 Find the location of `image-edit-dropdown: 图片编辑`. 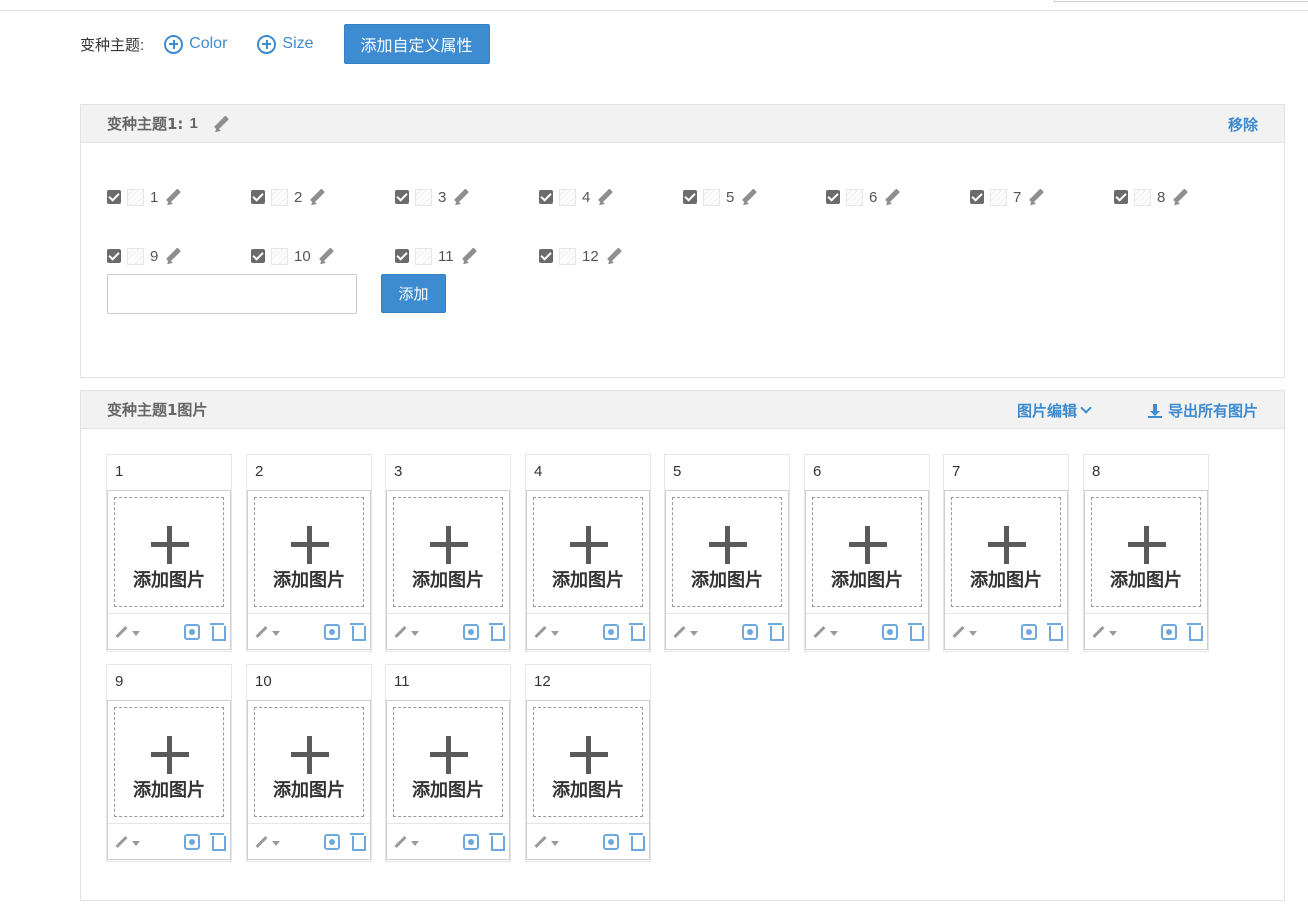

image-edit-dropdown: 图片编辑 is located at coordinates (1054, 410).